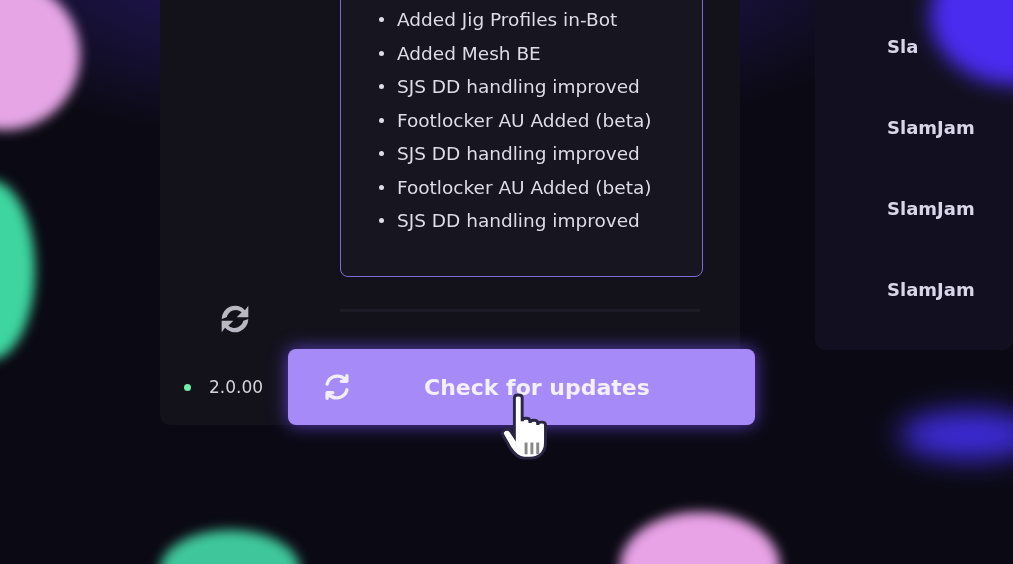 This screenshot has height=564, width=1013. What do you see at coordinates (236, 387) in the screenshot?
I see `version-label: 2.0.00` at bounding box center [236, 387].